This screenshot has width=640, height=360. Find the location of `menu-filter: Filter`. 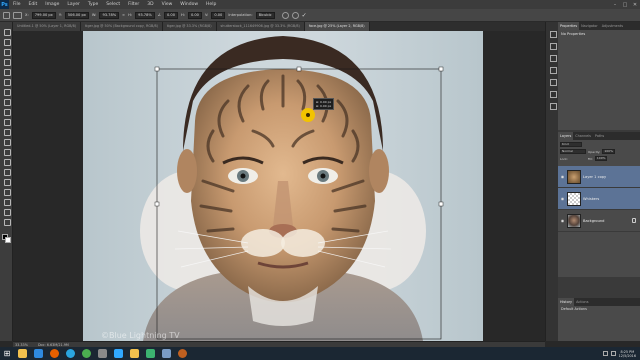

menu-filter: Filter is located at coordinates (133, 4).